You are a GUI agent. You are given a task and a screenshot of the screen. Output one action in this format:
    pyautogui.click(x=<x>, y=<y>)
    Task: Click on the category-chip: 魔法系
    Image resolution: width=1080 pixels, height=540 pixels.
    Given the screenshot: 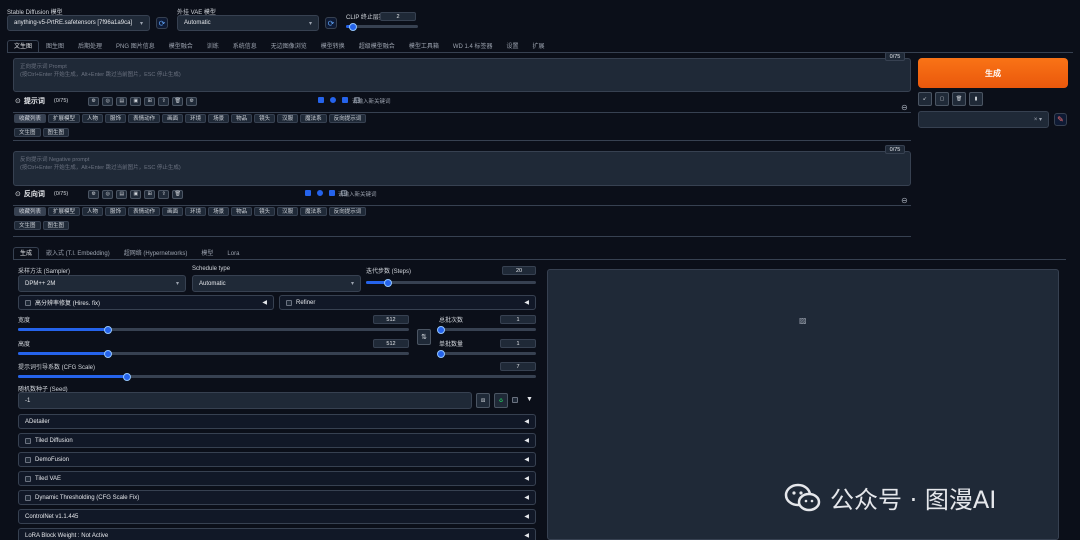 What is the action you would take?
    pyautogui.click(x=313, y=211)
    